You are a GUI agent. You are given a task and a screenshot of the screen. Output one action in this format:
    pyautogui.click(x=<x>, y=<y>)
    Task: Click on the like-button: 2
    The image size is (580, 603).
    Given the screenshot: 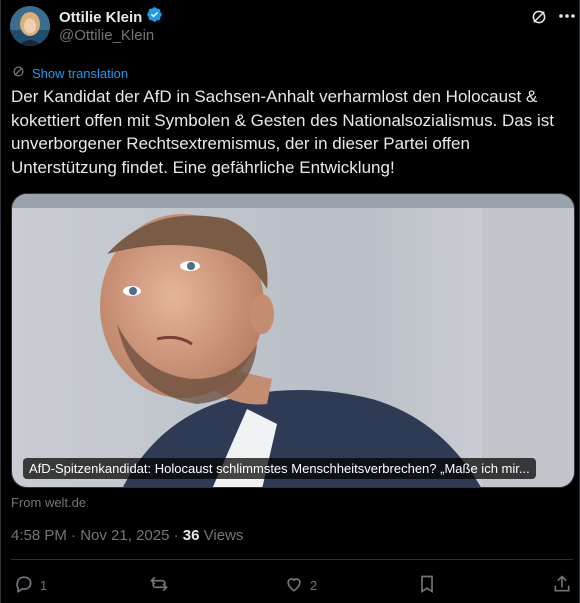 What is the action you would take?
    pyautogui.click(x=300, y=585)
    